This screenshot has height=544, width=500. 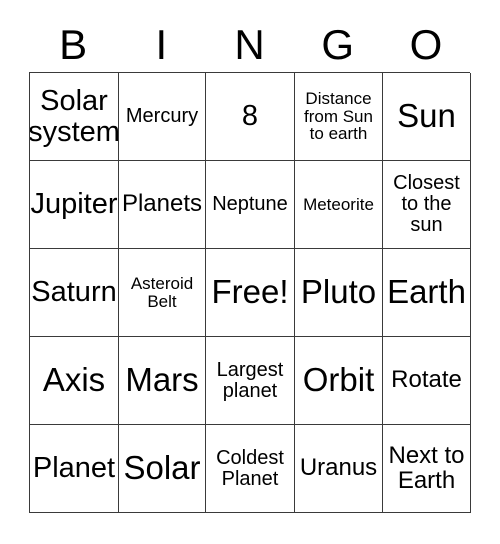 I want to click on bingo-cell-n5: Coldest Planet, so click(x=250, y=469).